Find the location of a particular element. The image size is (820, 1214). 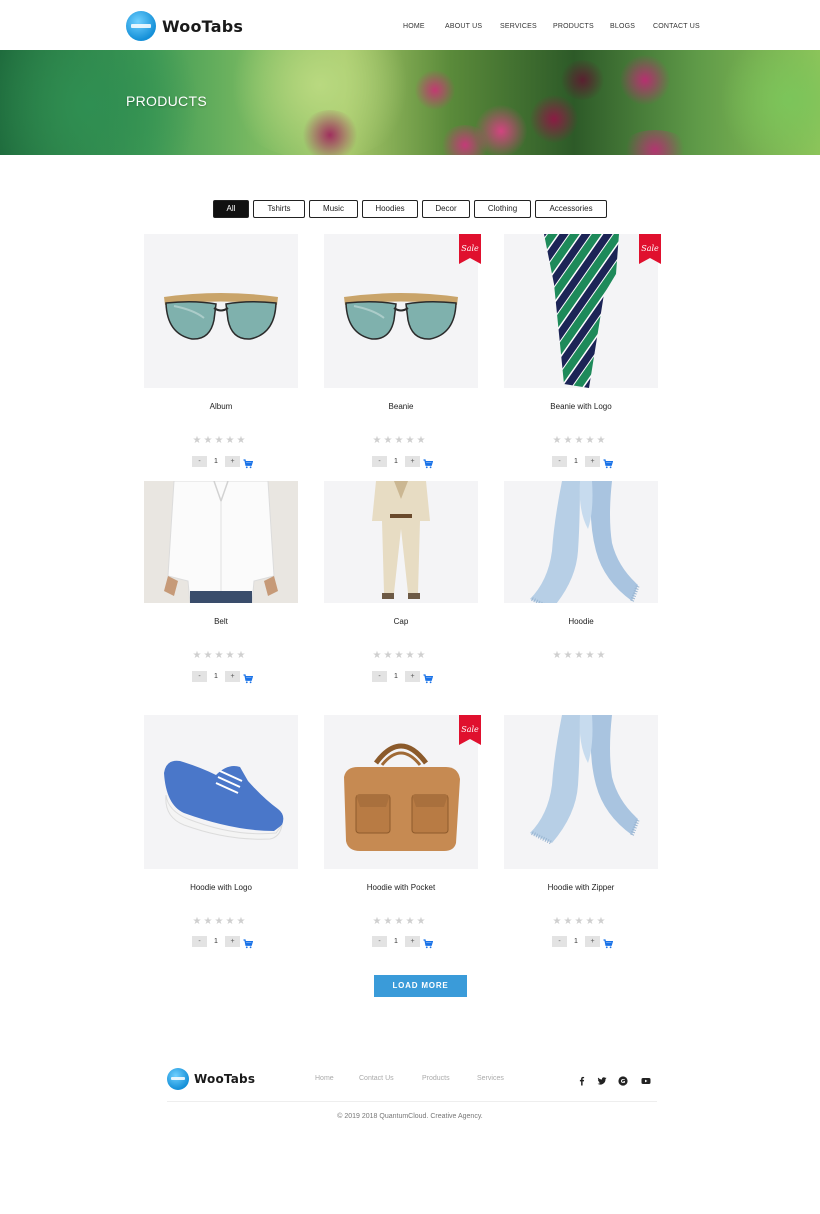

google-plus-icon: G is located at coordinates (623, 1079).